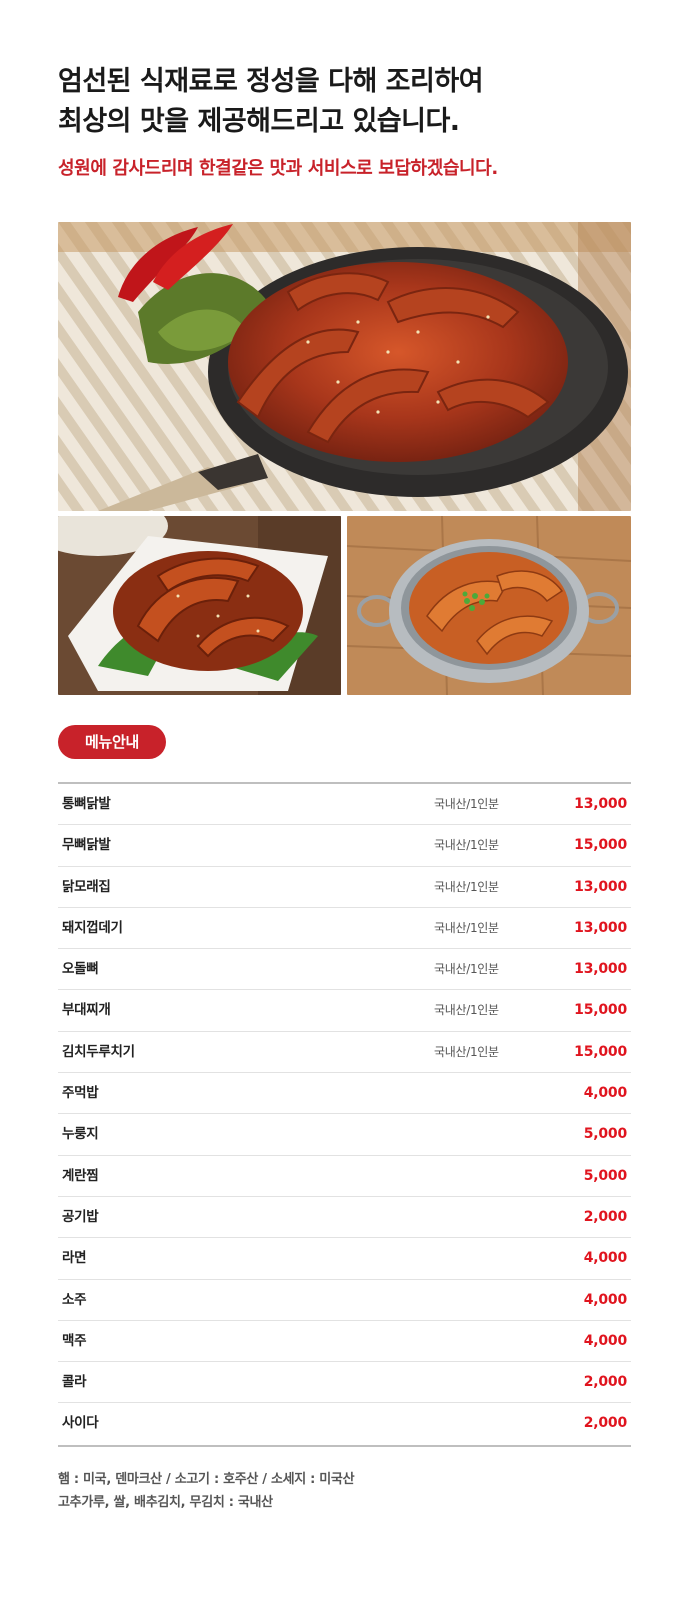  What do you see at coordinates (344, 929) in the screenshot?
I see `menu-row: 돼지껍데기 국내산/1인분 13,000` at bounding box center [344, 929].